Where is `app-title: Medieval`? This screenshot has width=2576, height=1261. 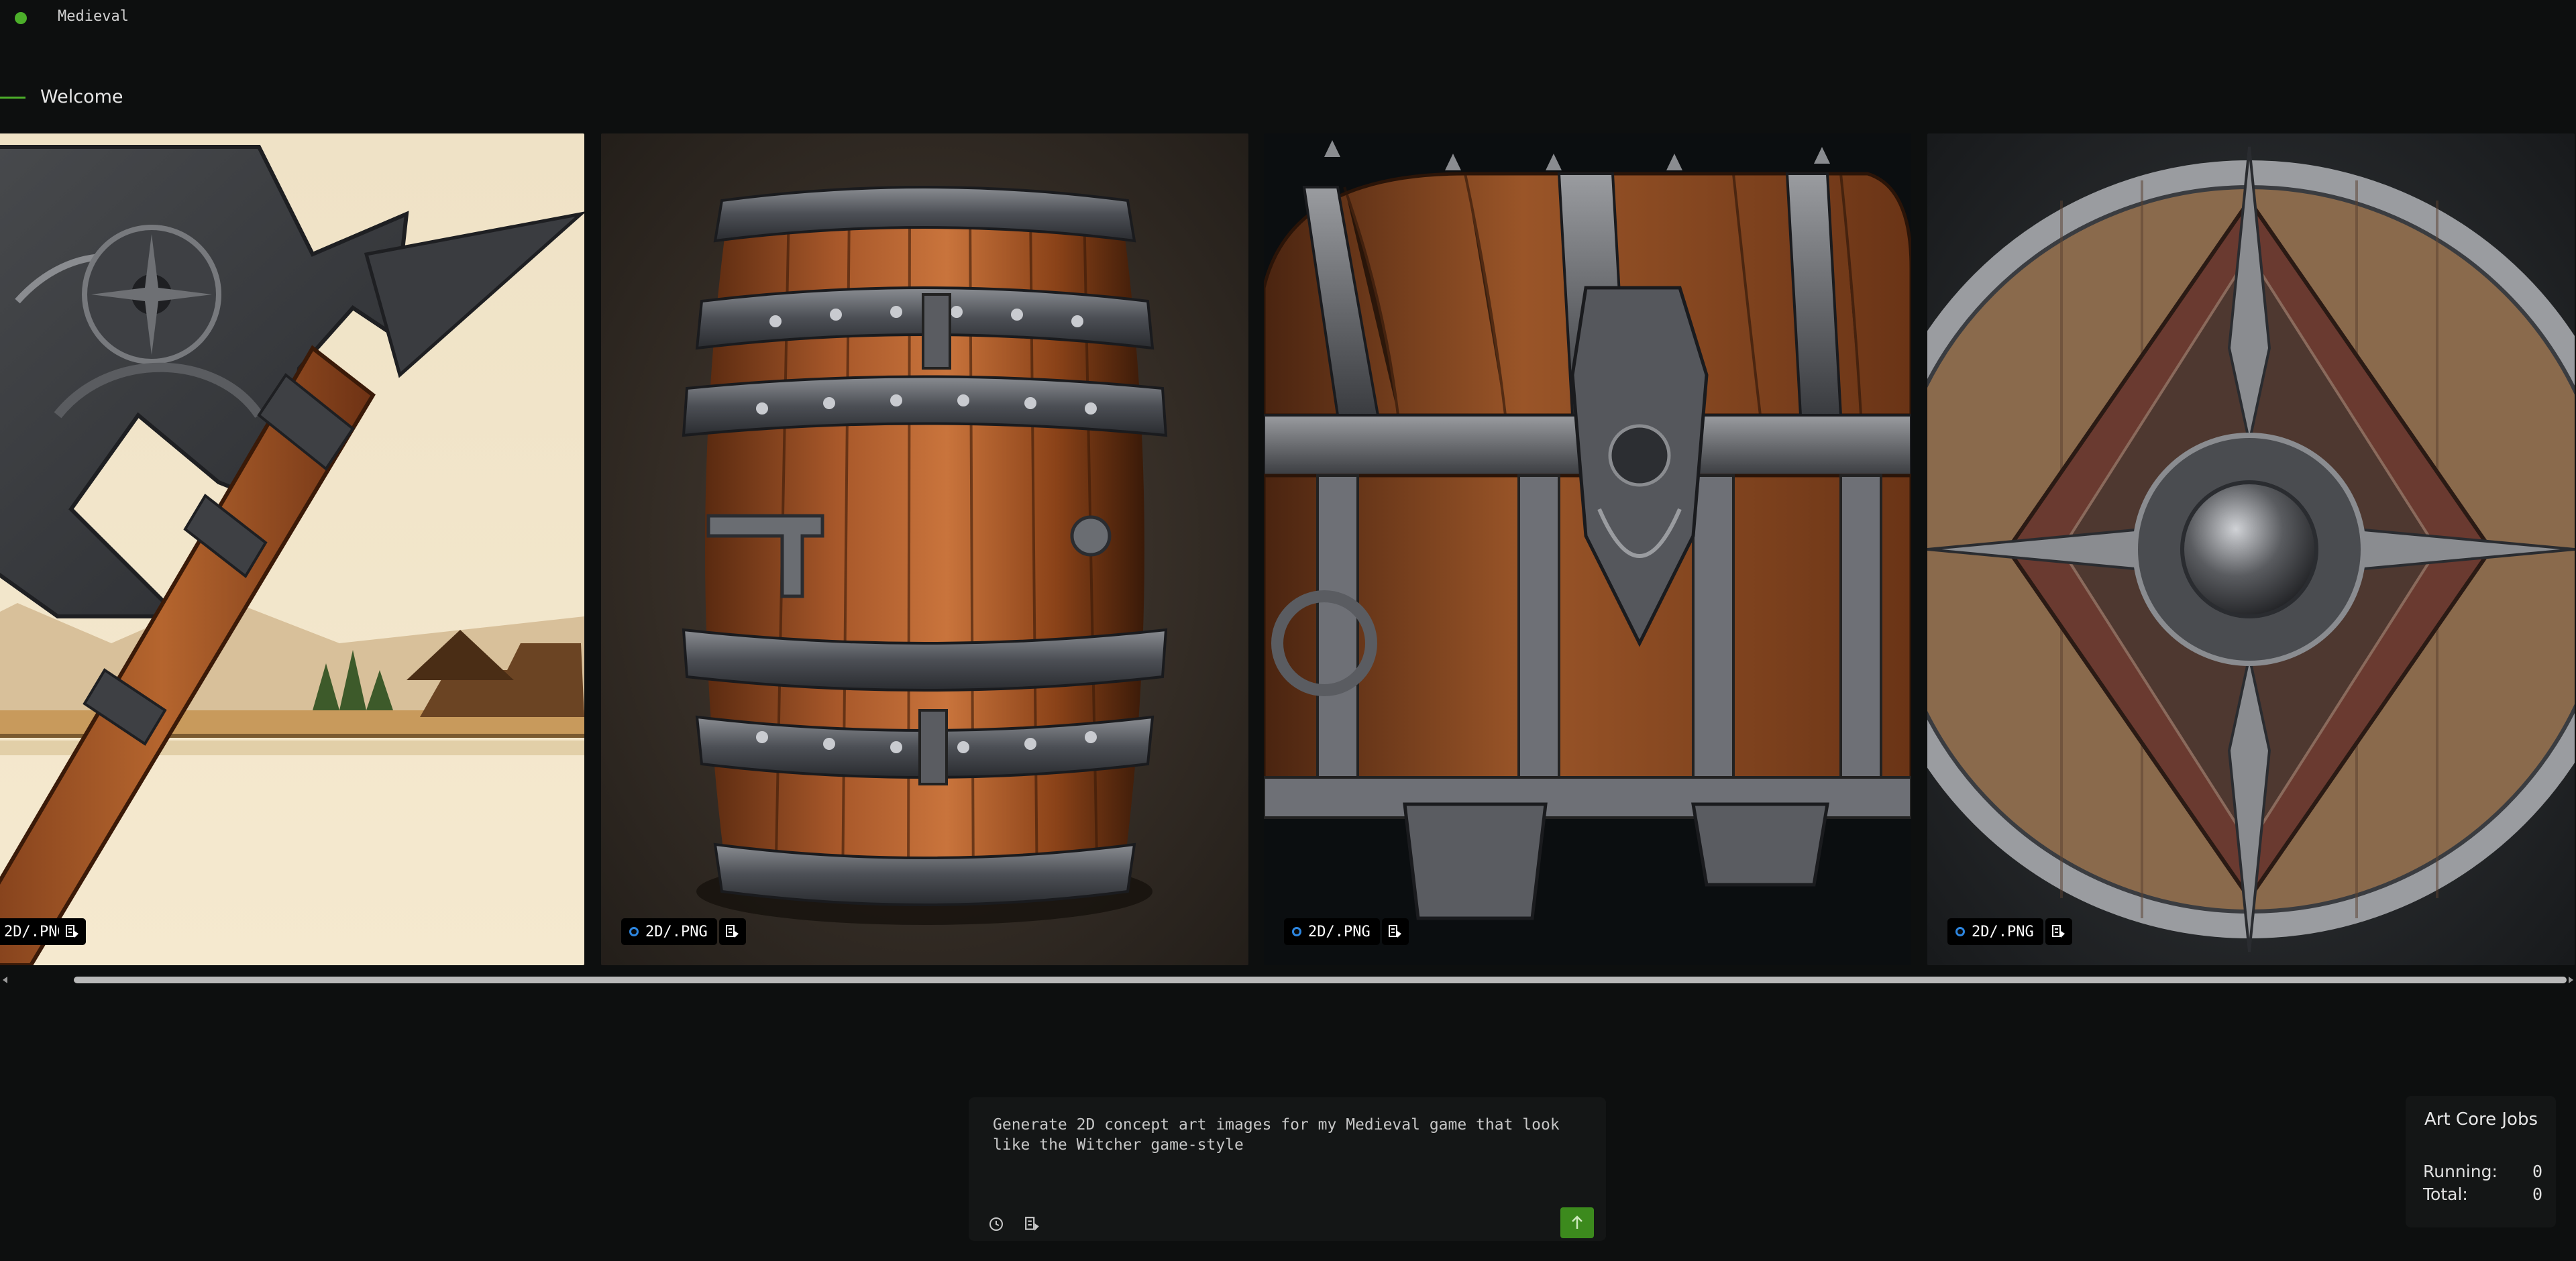
app-title: Medieval is located at coordinates (93, 17).